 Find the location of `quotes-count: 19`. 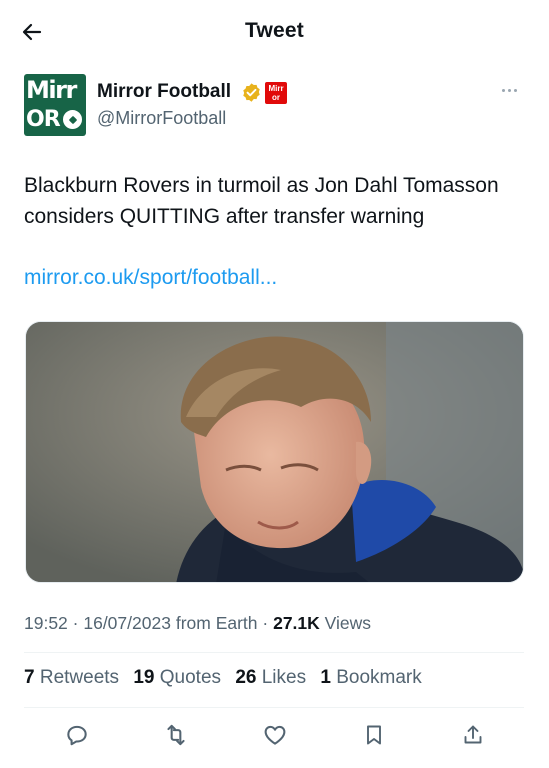

quotes-count: 19 is located at coordinates (144, 677).